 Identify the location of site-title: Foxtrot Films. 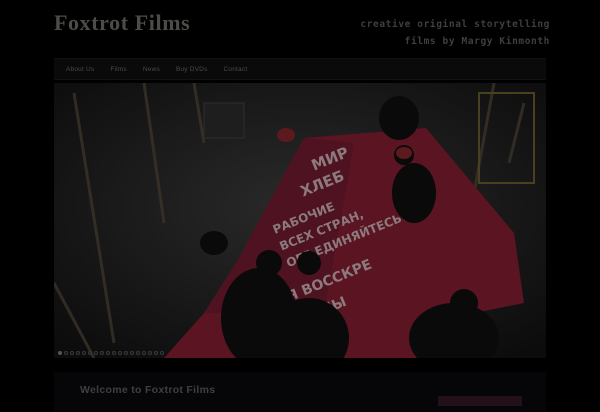
(122, 23).